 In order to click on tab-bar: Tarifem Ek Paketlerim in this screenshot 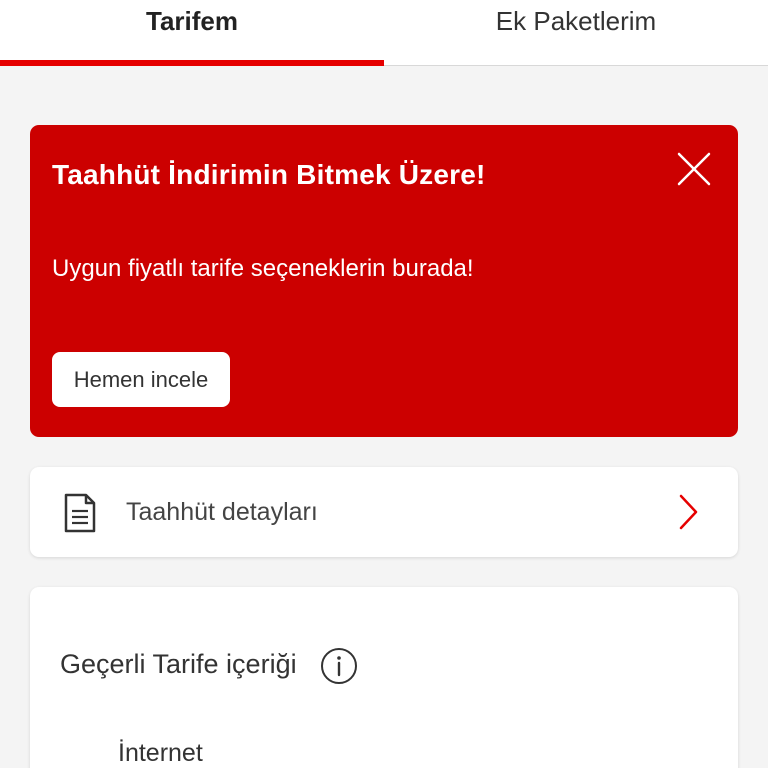, I will do `click(384, 33)`.